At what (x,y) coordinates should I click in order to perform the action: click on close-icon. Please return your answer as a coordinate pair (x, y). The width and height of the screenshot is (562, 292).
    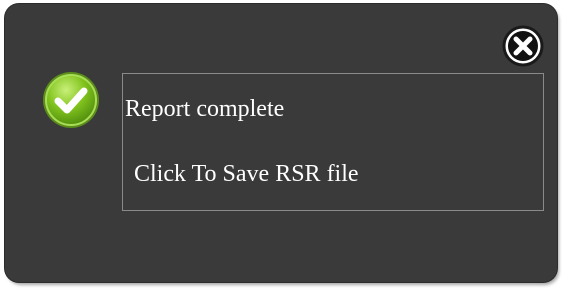
    Looking at the image, I should click on (523, 46).